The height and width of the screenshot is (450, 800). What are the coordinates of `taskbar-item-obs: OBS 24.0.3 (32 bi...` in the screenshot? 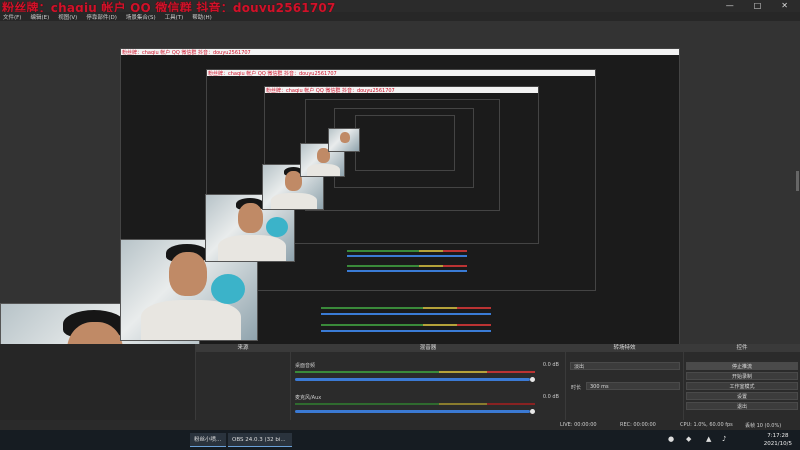 It's located at (260, 440).